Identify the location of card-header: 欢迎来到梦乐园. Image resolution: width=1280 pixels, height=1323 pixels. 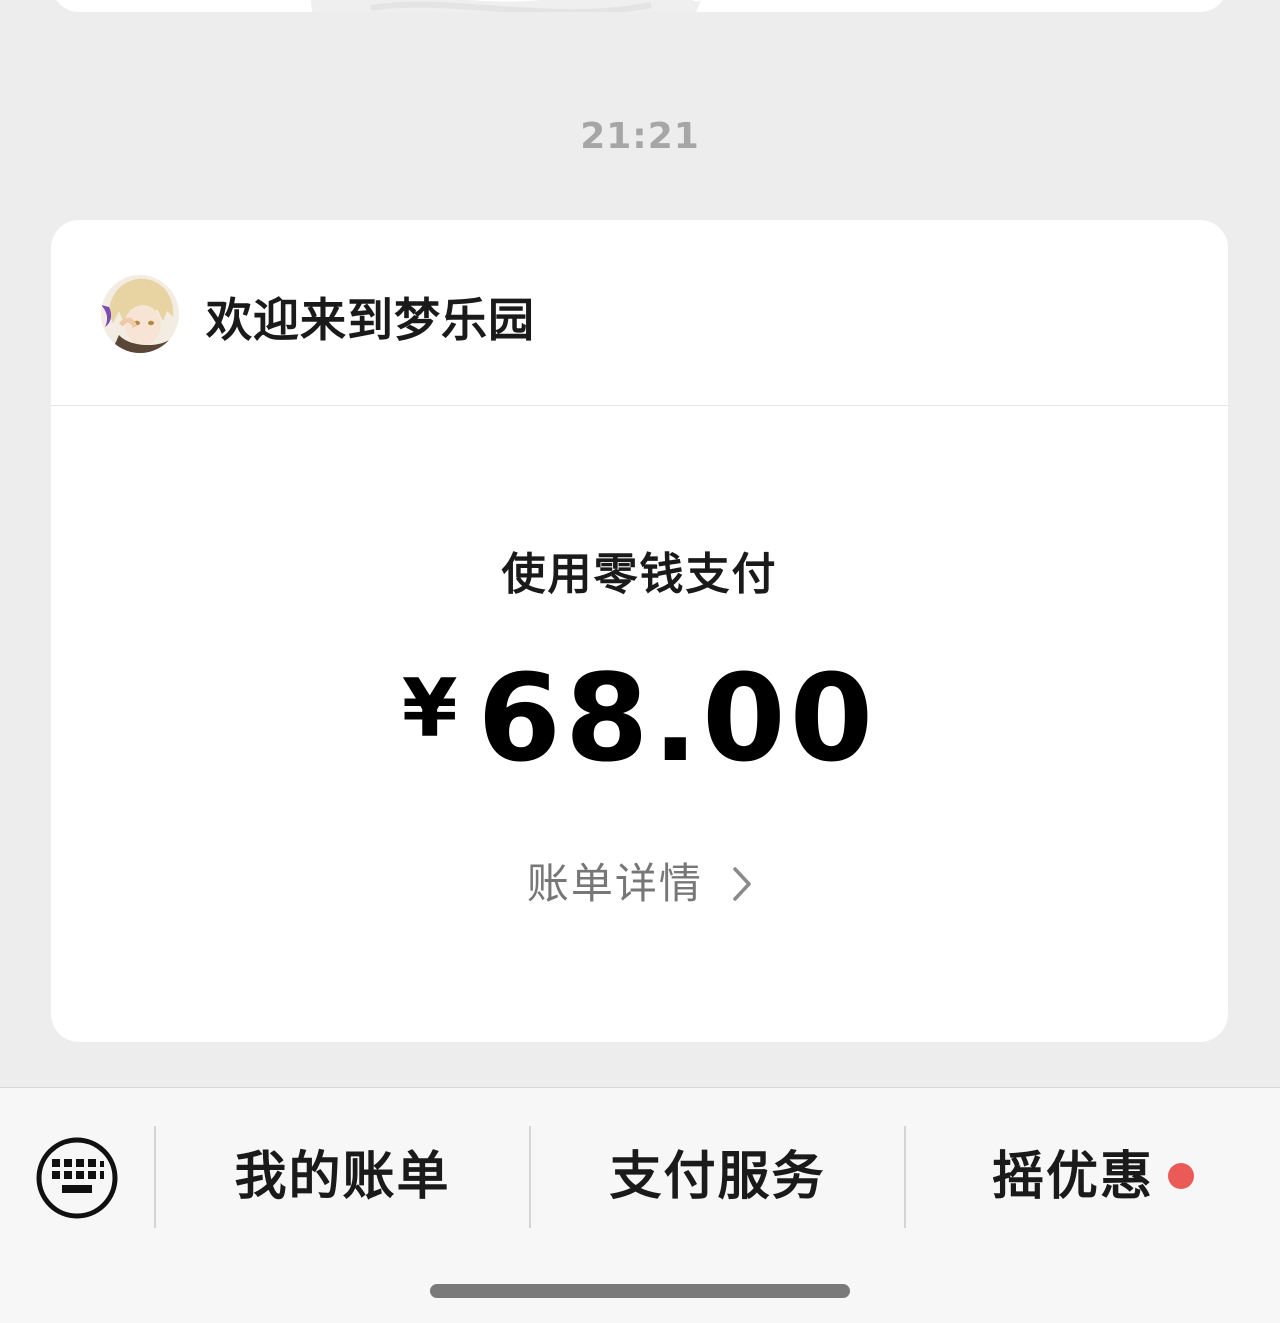
(639, 313).